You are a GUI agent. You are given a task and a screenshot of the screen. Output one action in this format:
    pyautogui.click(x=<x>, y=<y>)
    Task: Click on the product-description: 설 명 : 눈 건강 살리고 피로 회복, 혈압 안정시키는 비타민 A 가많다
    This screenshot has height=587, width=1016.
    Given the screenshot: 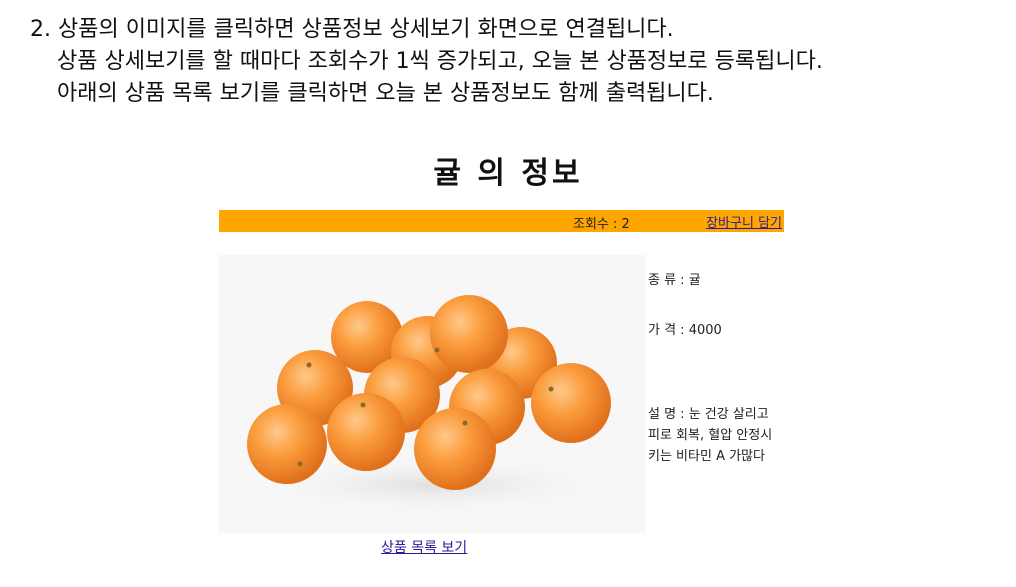 What is the action you would take?
    pyautogui.click(x=710, y=435)
    